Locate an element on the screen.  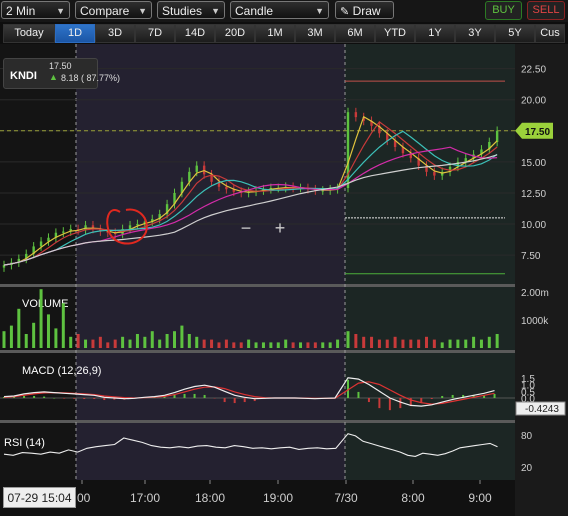
interval-dropdown: 2 Min ▼ is located at coordinates (35, 10).